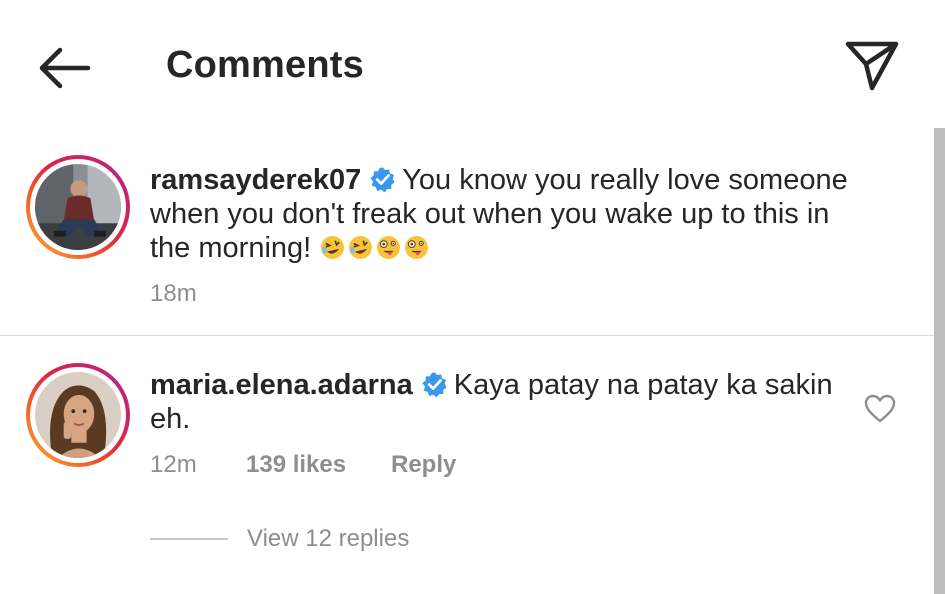 The image size is (945, 594). Describe the element at coordinates (643, 385) in the screenshot. I see `comment-line-1: Kaya patay na patay ka sakin` at that location.